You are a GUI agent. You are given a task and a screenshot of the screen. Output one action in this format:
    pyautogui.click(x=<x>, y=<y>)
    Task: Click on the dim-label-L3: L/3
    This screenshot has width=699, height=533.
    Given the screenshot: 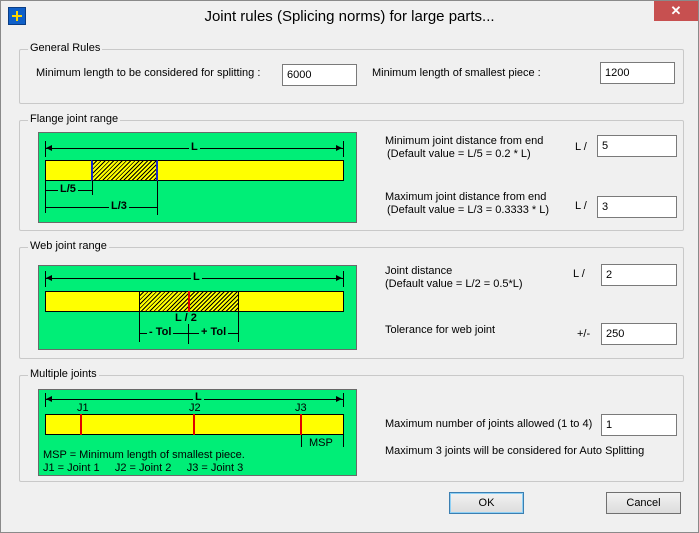 What is the action you would take?
    pyautogui.click(x=119, y=206)
    